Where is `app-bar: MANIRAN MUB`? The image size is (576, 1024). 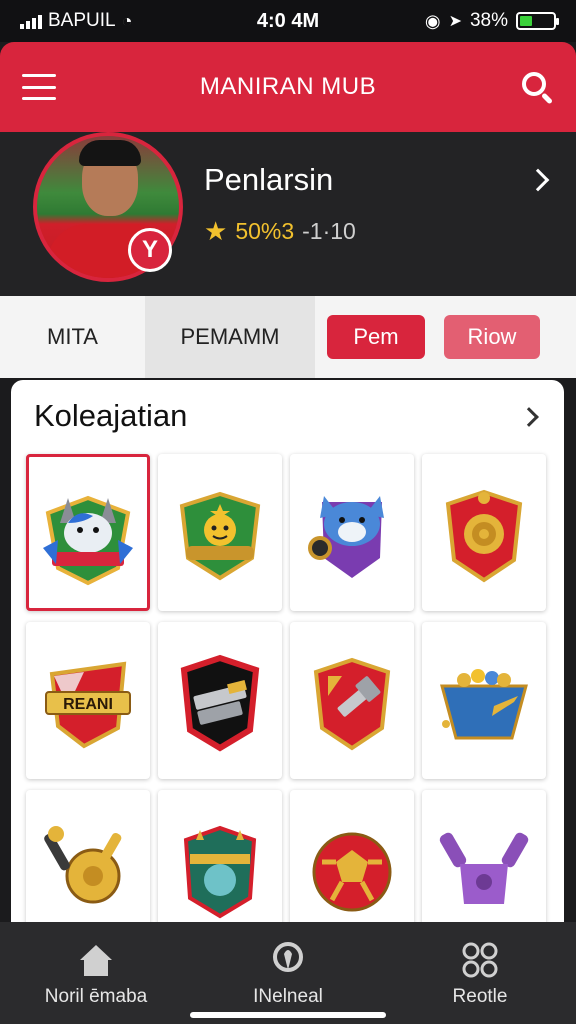
app-bar: MANIRAN MUB is located at coordinates (288, 87).